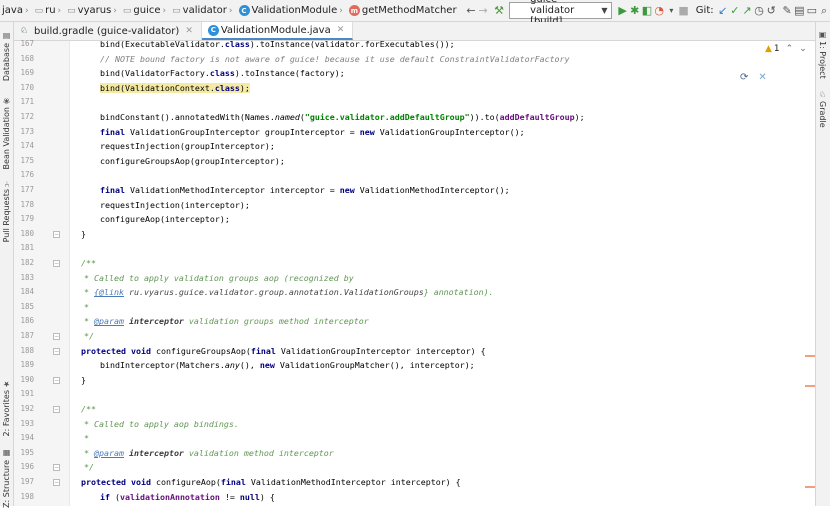  I want to click on run-configuration-select: guice-validator [build]▼, so click(561, 13).